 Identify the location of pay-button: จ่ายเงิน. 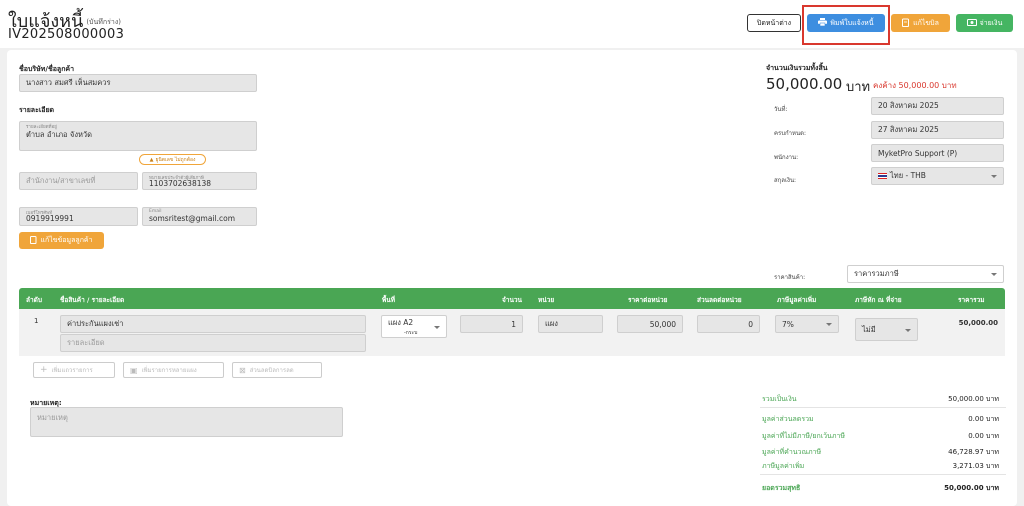
(984, 23).